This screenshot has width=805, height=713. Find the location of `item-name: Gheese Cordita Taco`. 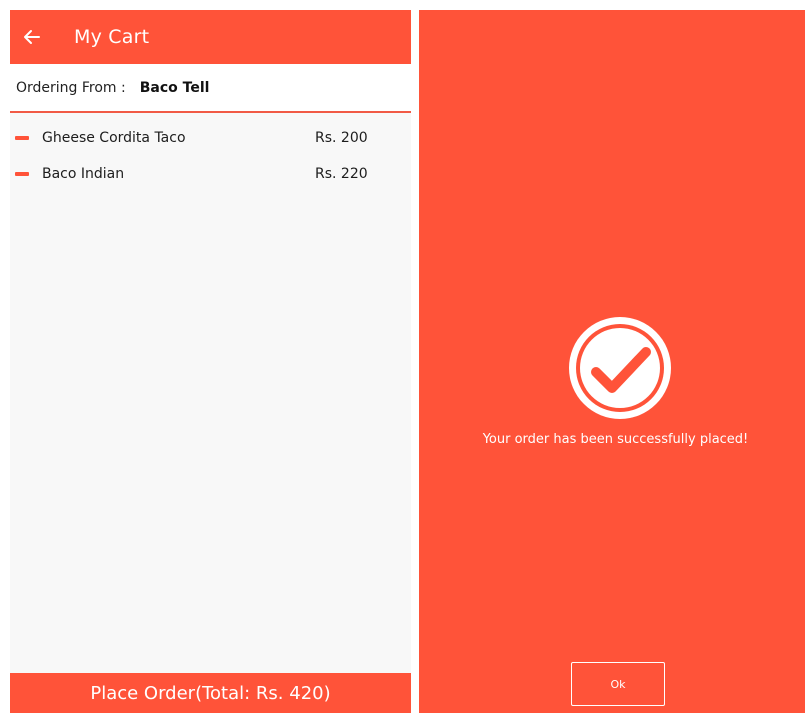

item-name: Gheese Cordita Taco is located at coordinates (114, 138).